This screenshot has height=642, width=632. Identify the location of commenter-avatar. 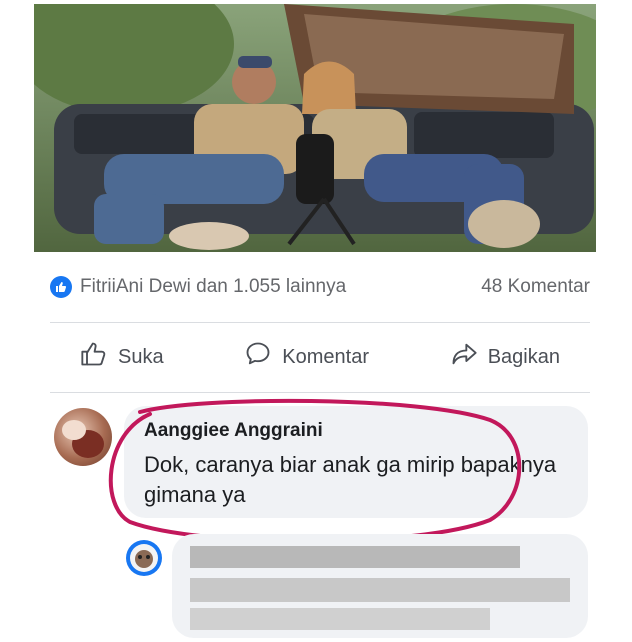
(83, 437).